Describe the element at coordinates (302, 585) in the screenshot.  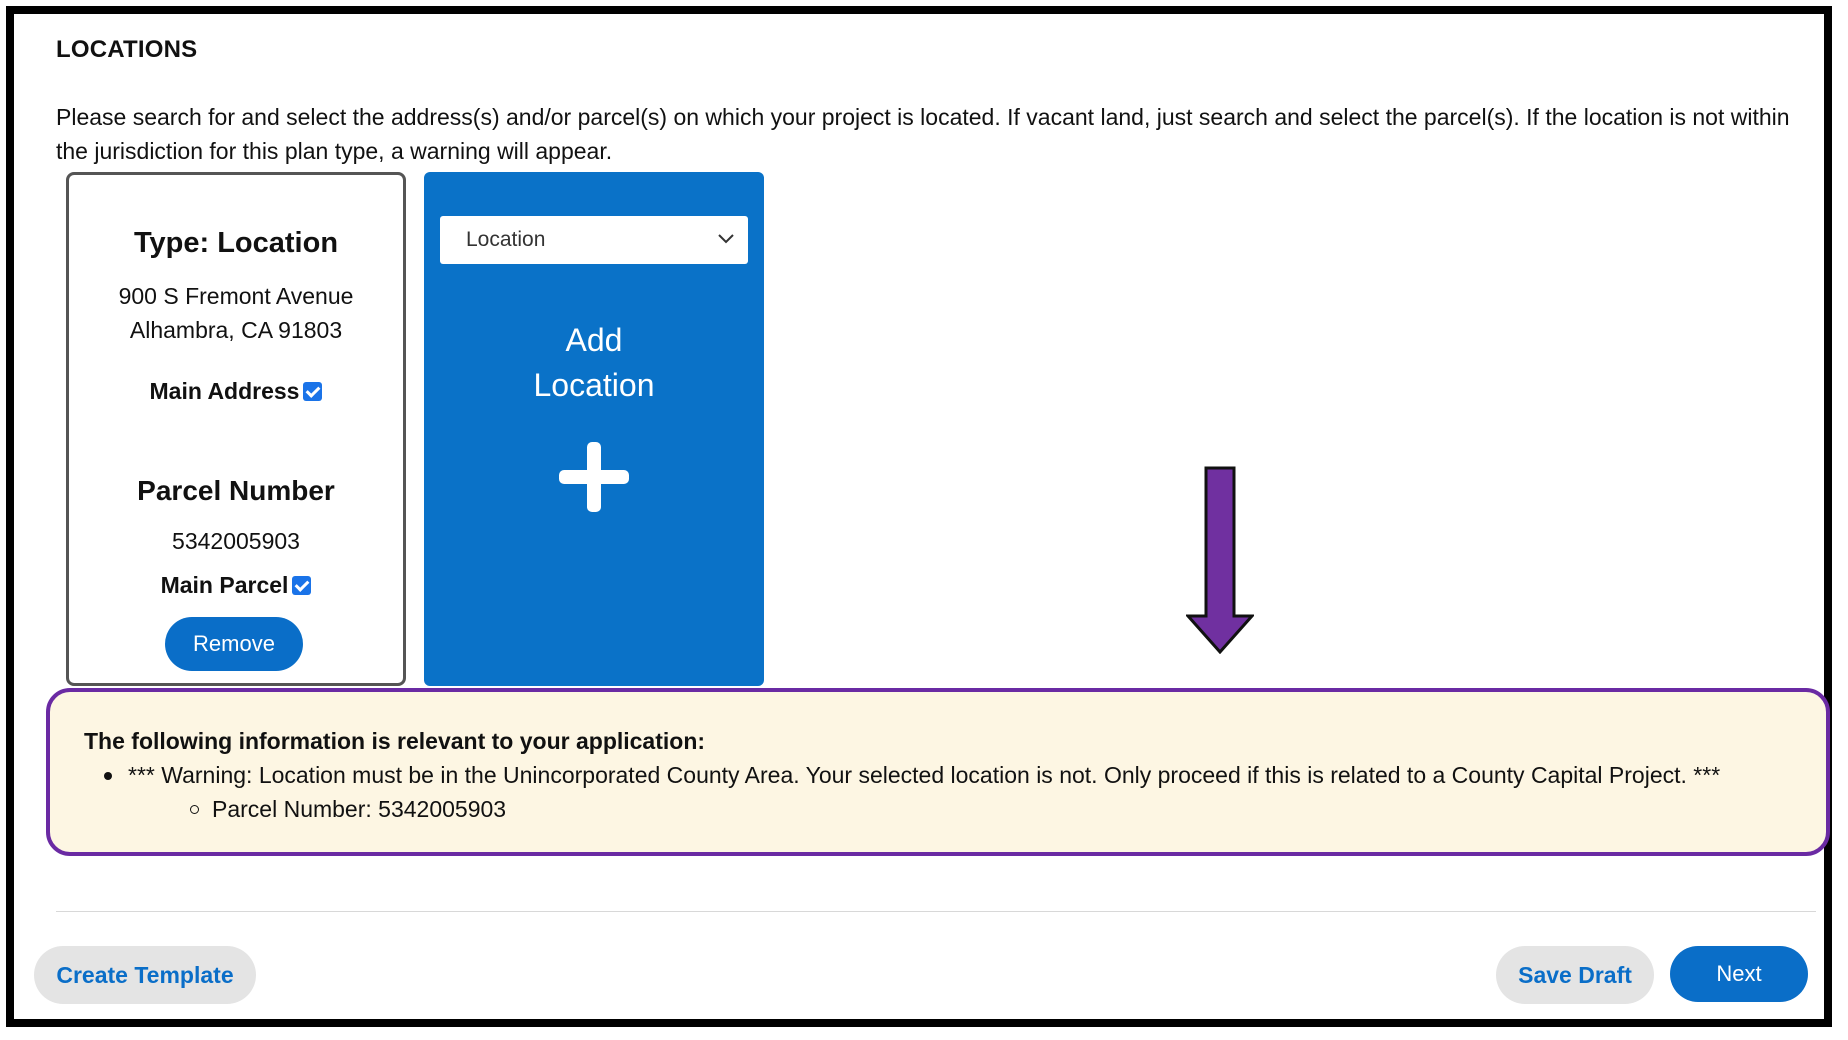
I see `main-parcel-checkbox` at that location.